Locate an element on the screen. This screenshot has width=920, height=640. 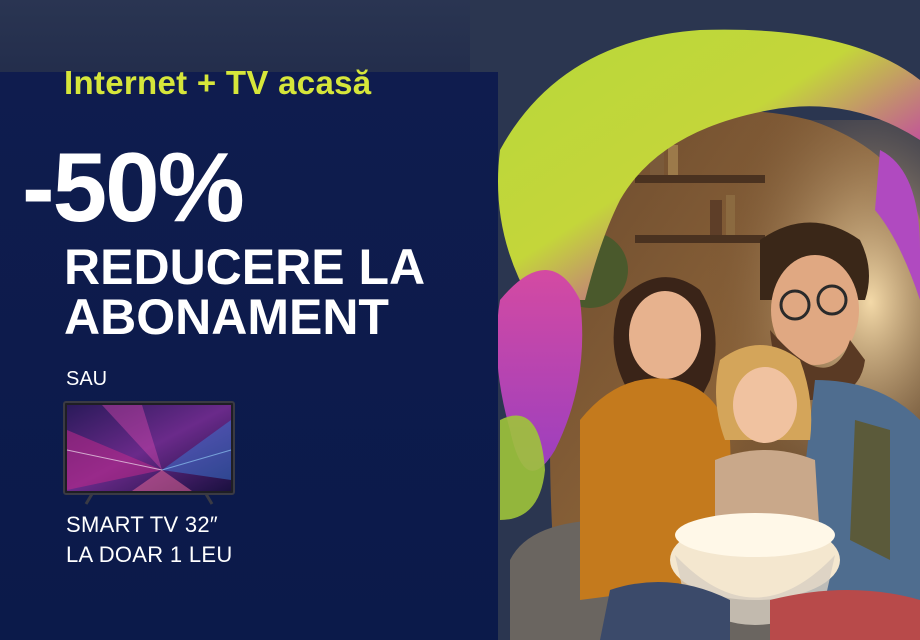
offer-title-line-1: REDUCERE LA is located at coordinates (245, 267).